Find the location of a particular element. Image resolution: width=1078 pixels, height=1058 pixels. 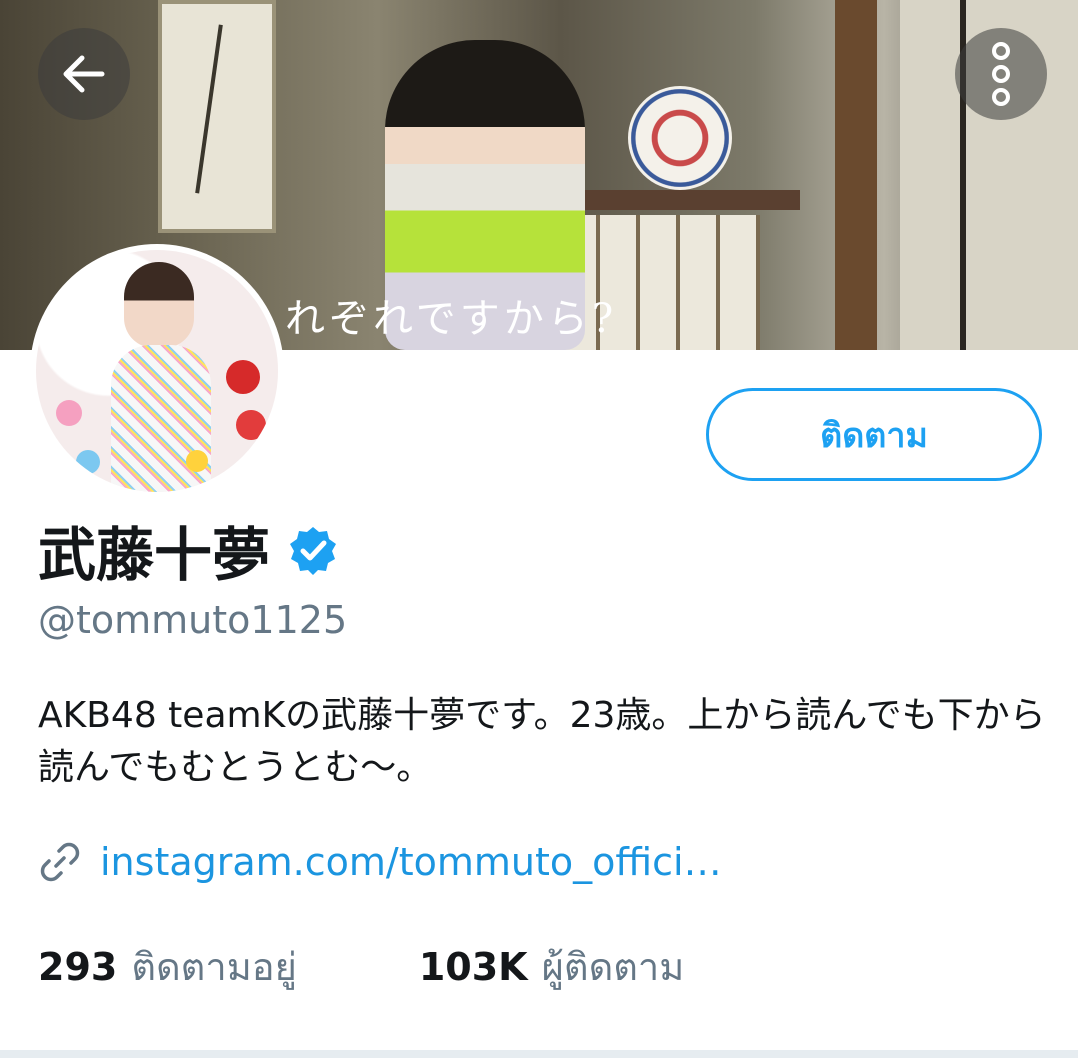

link-icon is located at coordinates (60, 862).